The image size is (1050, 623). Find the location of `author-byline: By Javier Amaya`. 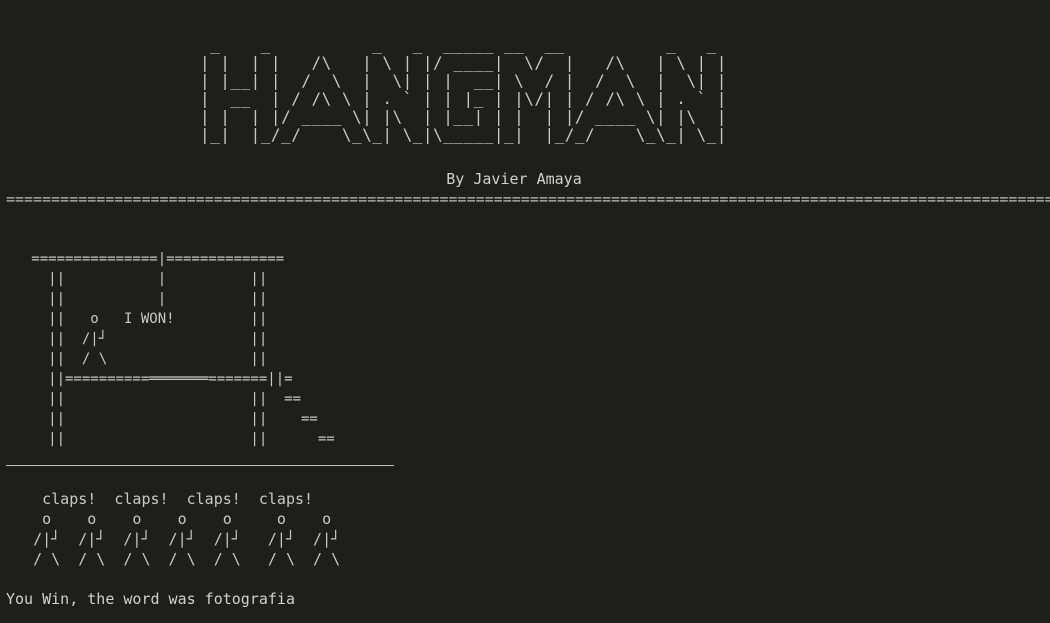

author-byline: By Javier Amaya is located at coordinates (514, 179).